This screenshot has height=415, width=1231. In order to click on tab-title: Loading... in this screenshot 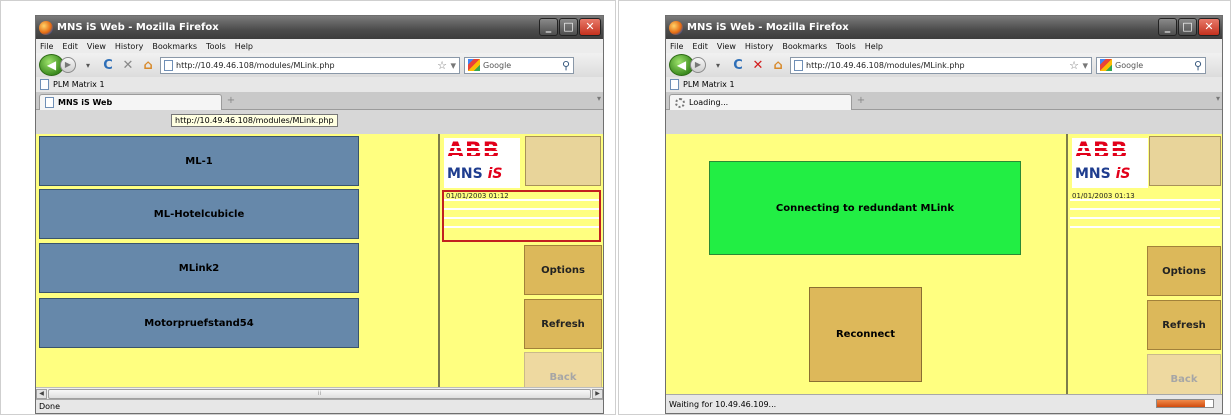, I will do `click(709, 102)`.